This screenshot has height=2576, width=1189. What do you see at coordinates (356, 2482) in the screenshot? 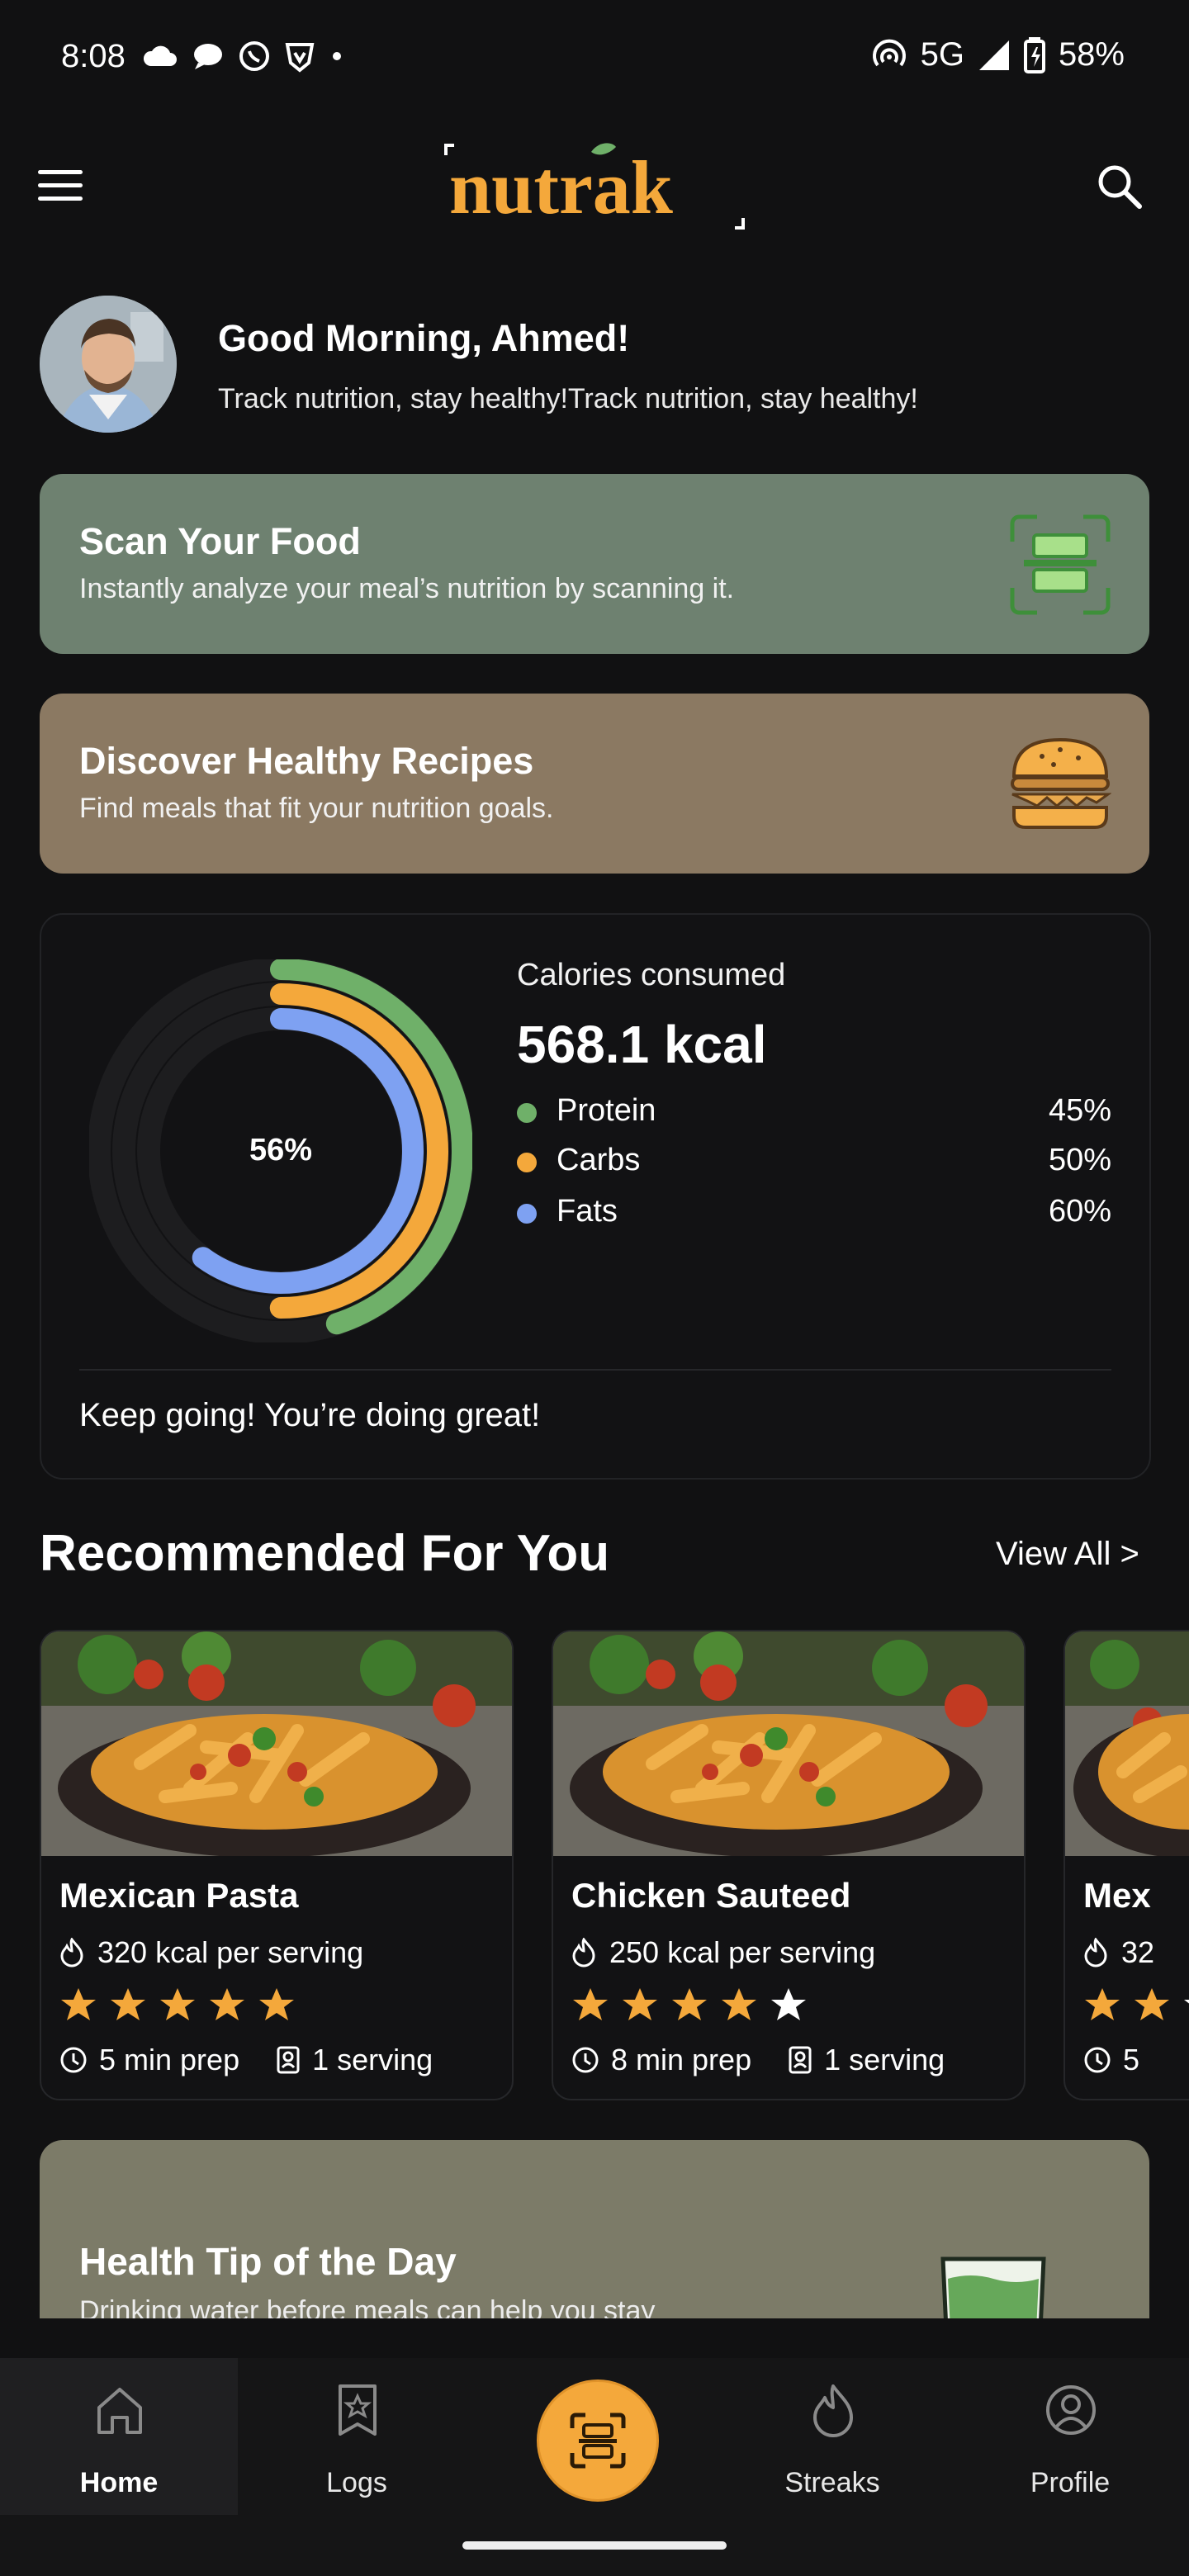
I see `nav-label: Logs` at bounding box center [356, 2482].